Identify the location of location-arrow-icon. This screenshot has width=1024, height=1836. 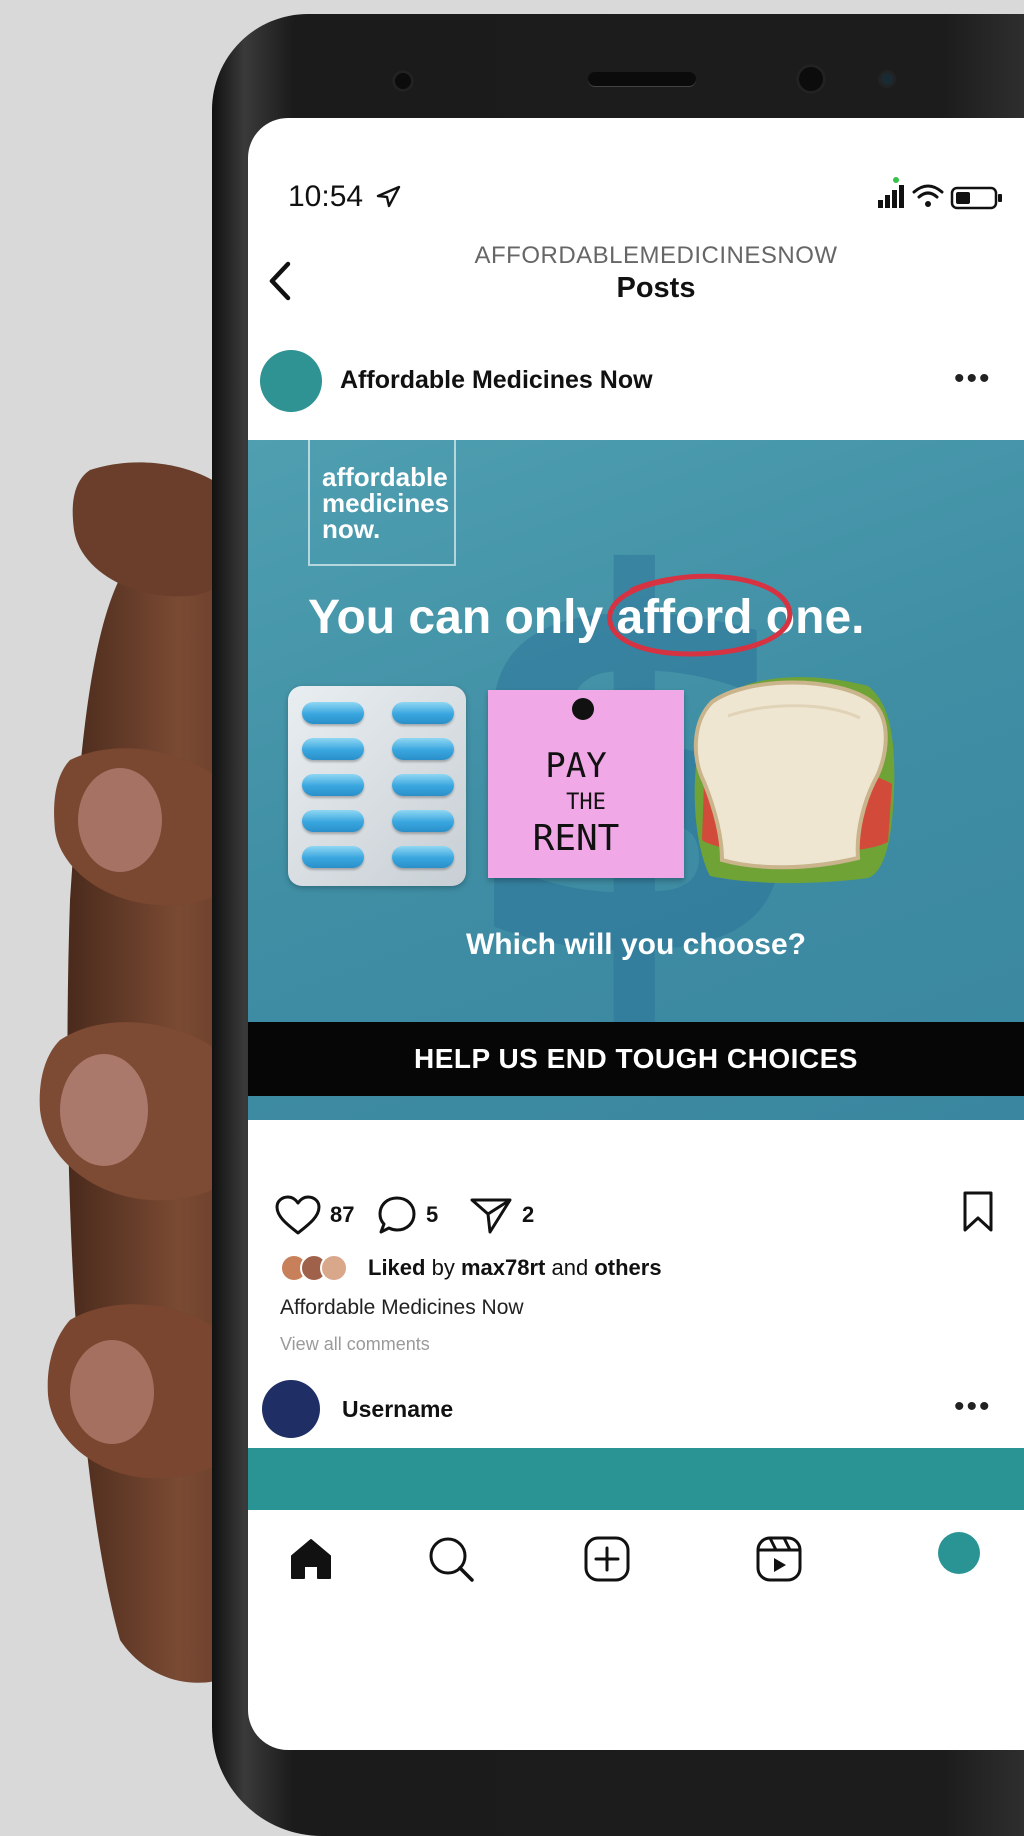
(389, 196).